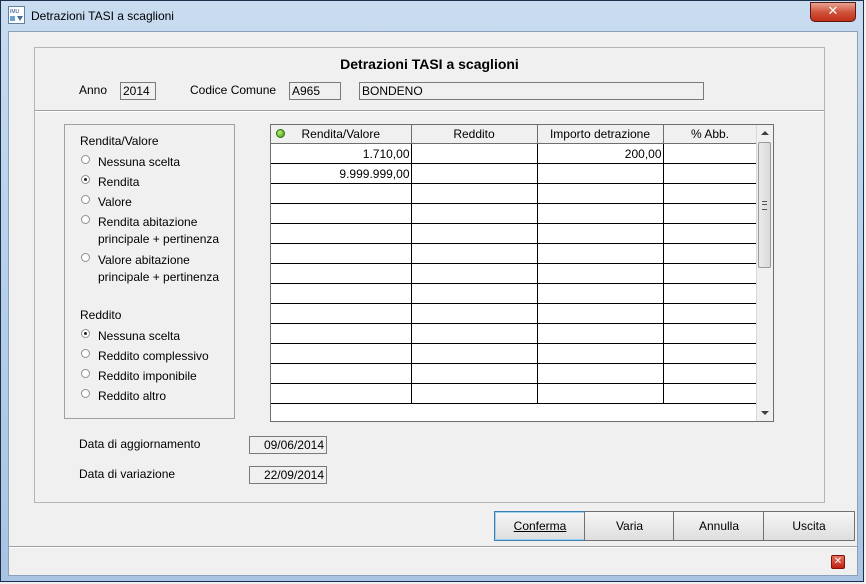  Describe the element at coordinates (127, 474) in the screenshot. I see `data-variazione-label: Data di variazione` at that location.